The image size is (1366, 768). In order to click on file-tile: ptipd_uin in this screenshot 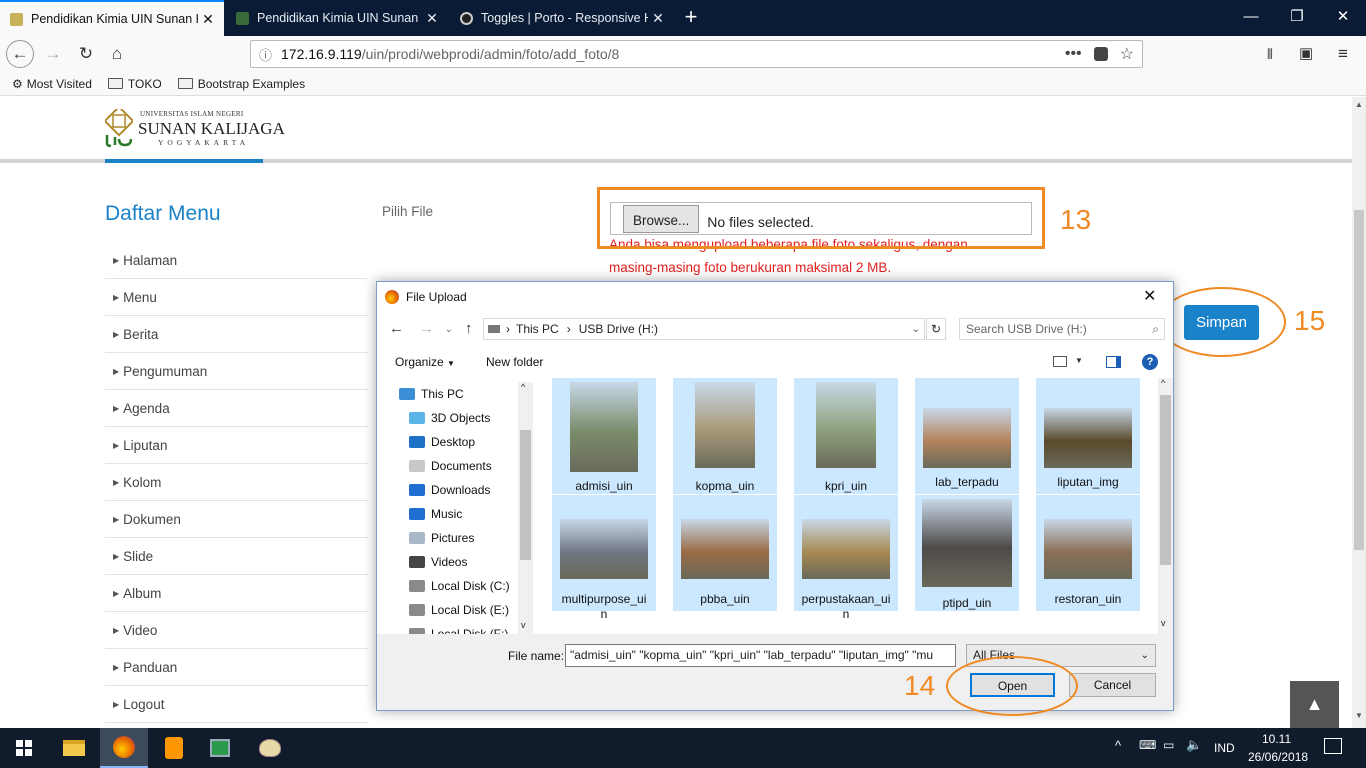, I will do `click(967, 553)`.